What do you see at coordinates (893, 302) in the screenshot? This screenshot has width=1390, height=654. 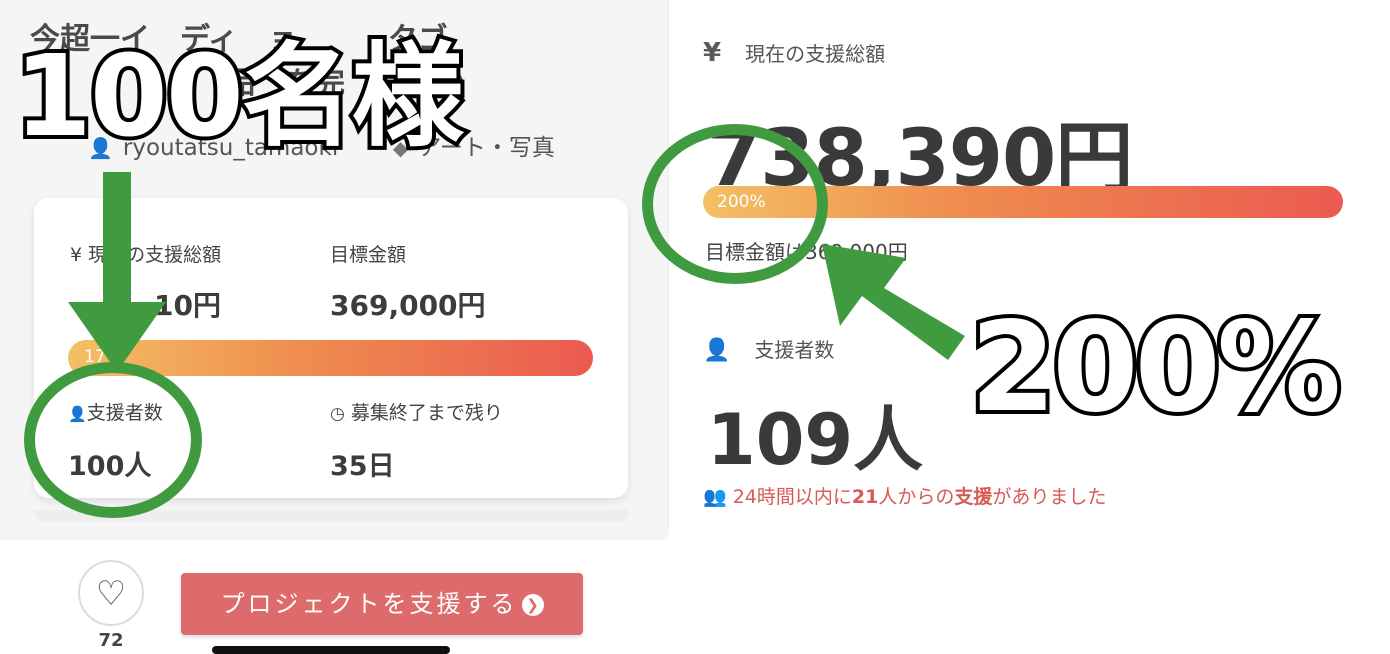 I see `annotation-arrow-diagonal` at bounding box center [893, 302].